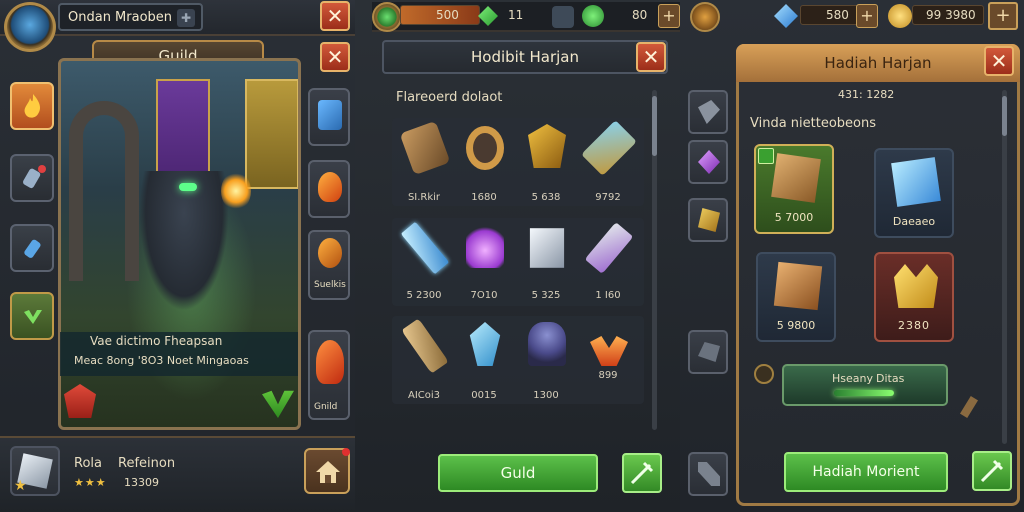 The image size is (1024, 512). What do you see at coordinates (651, 57) in the screenshot?
I see `hodibit-close-button: ✕` at bounding box center [651, 57].